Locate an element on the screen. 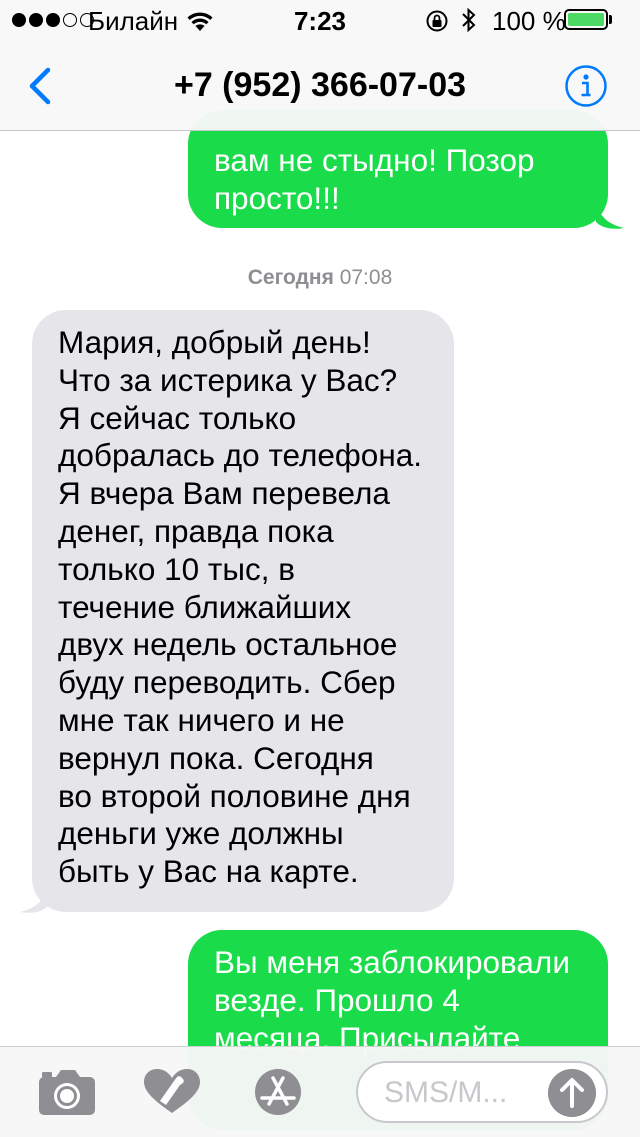  timestamp-day: Сегодня is located at coordinates (290, 277).